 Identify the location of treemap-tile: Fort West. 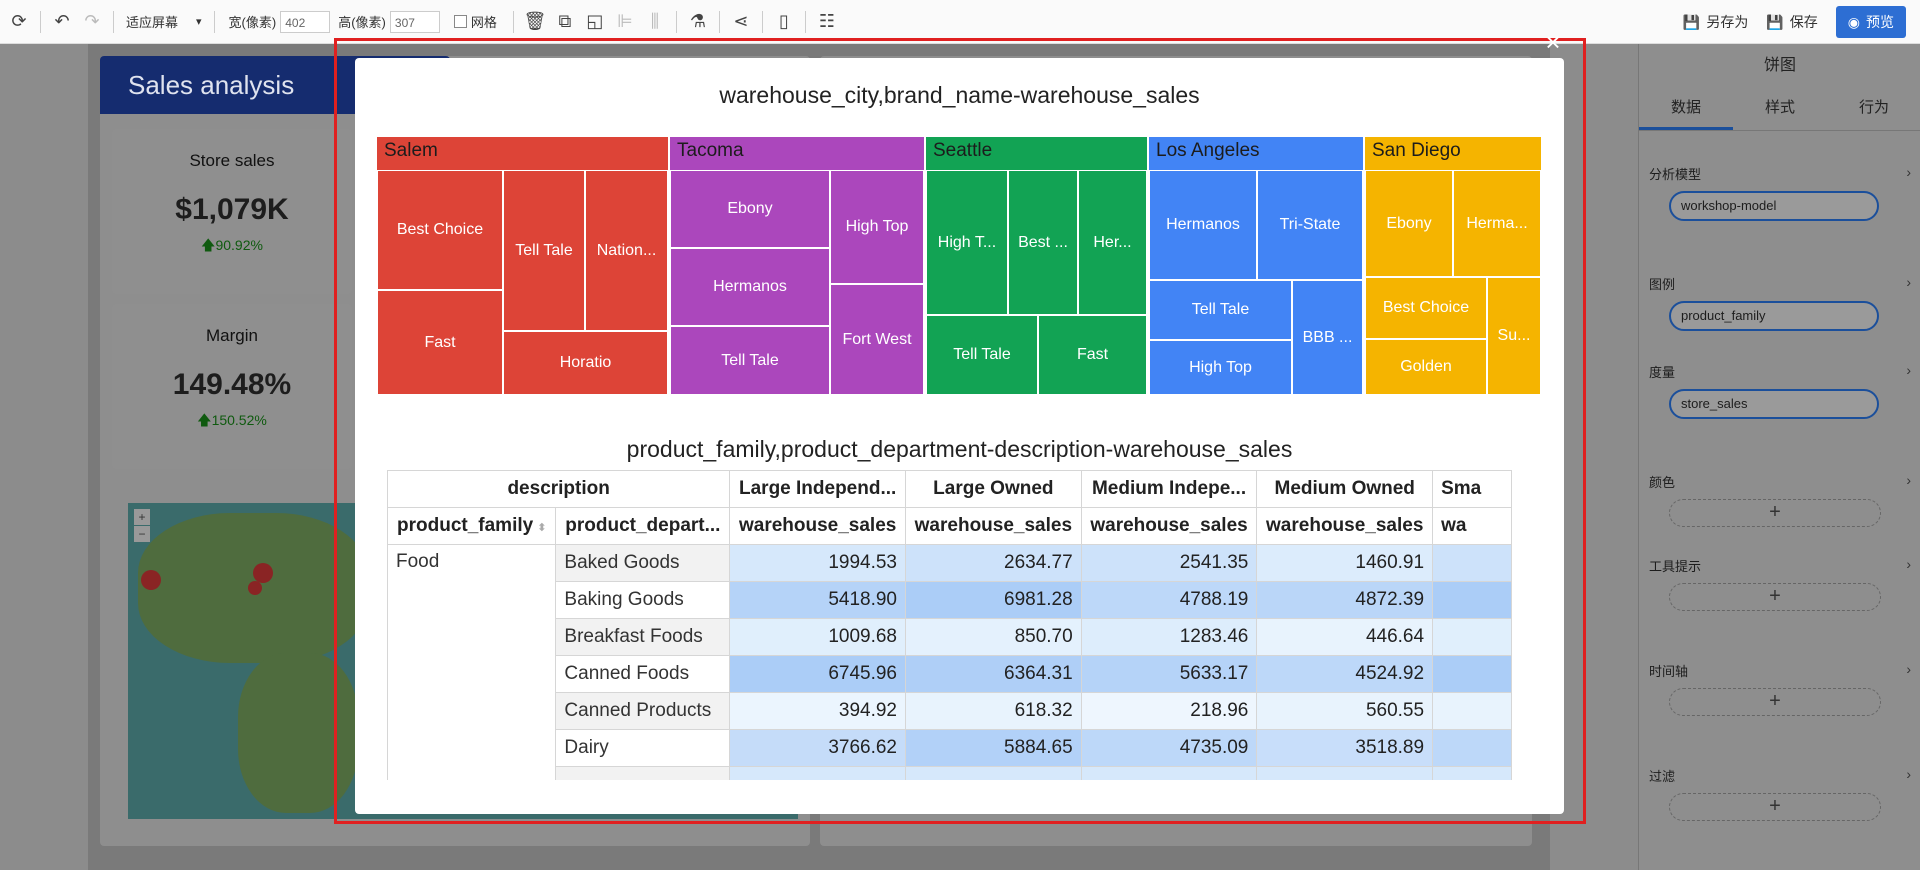
(877, 339).